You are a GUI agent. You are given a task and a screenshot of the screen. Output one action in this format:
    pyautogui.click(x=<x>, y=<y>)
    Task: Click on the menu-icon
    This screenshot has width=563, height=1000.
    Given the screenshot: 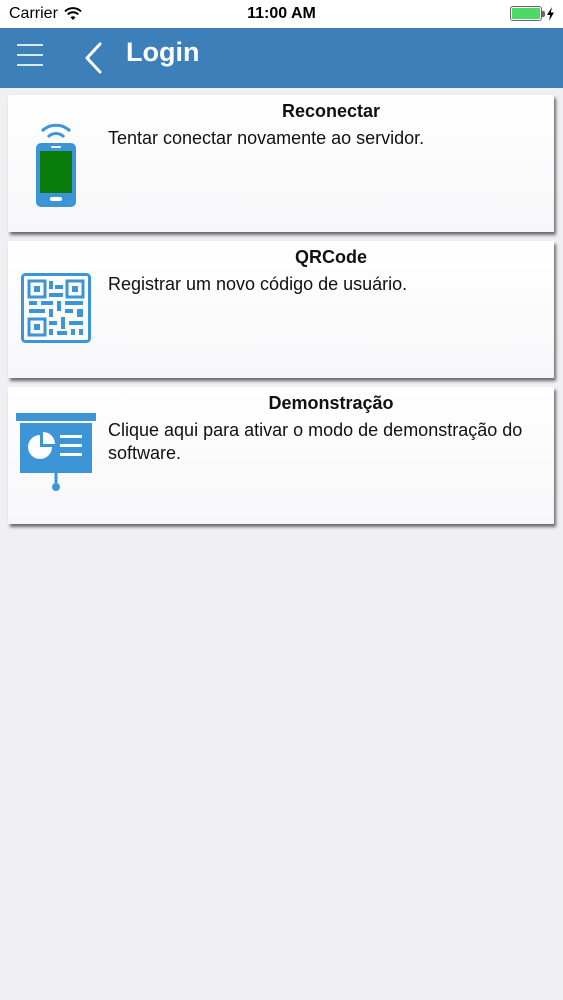 What is the action you would take?
    pyautogui.click(x=30, y=56)
    